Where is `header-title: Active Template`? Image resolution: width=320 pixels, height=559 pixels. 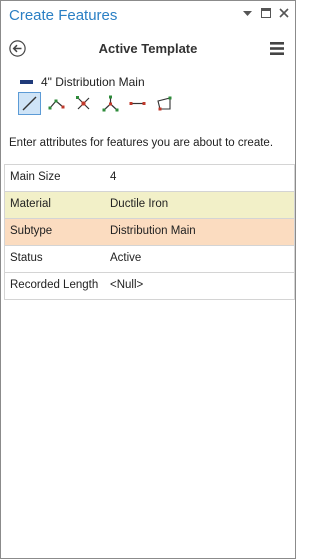
header-title: Active Template is located at coordinates (148, 48).